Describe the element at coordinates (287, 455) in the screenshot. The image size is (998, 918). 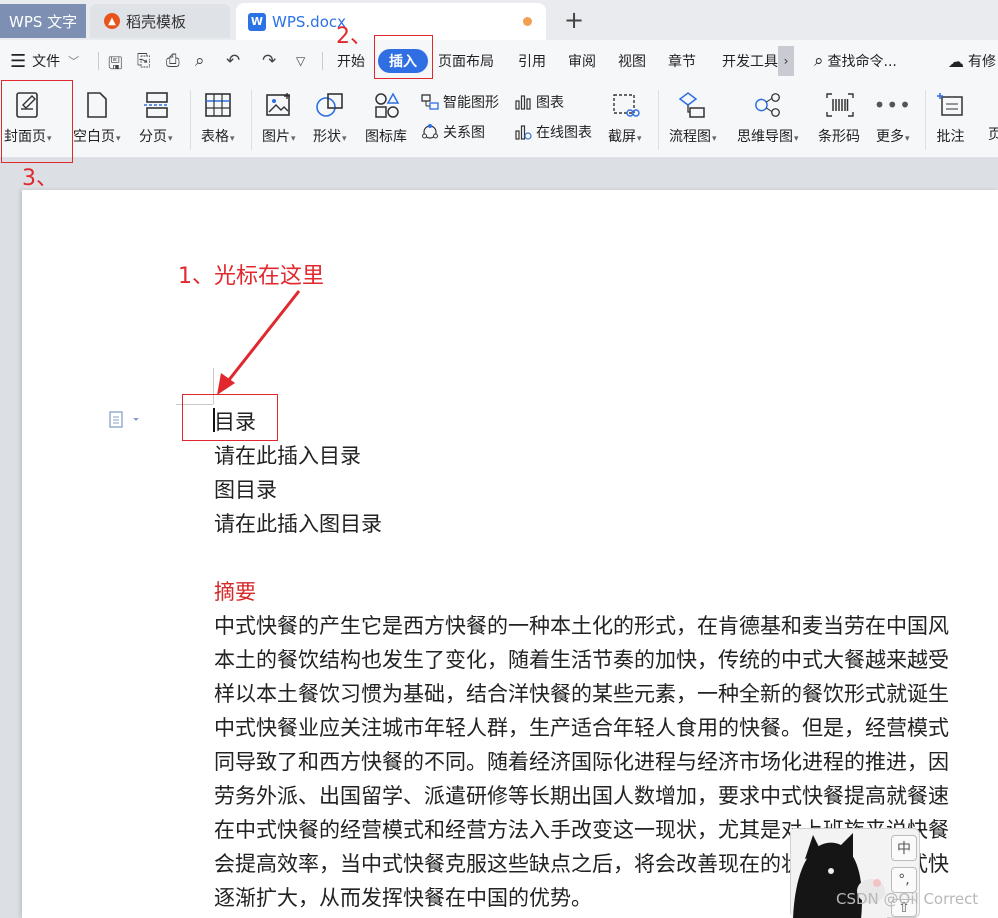
I see `toc-placeholder: 请在此插入目录` at that location.